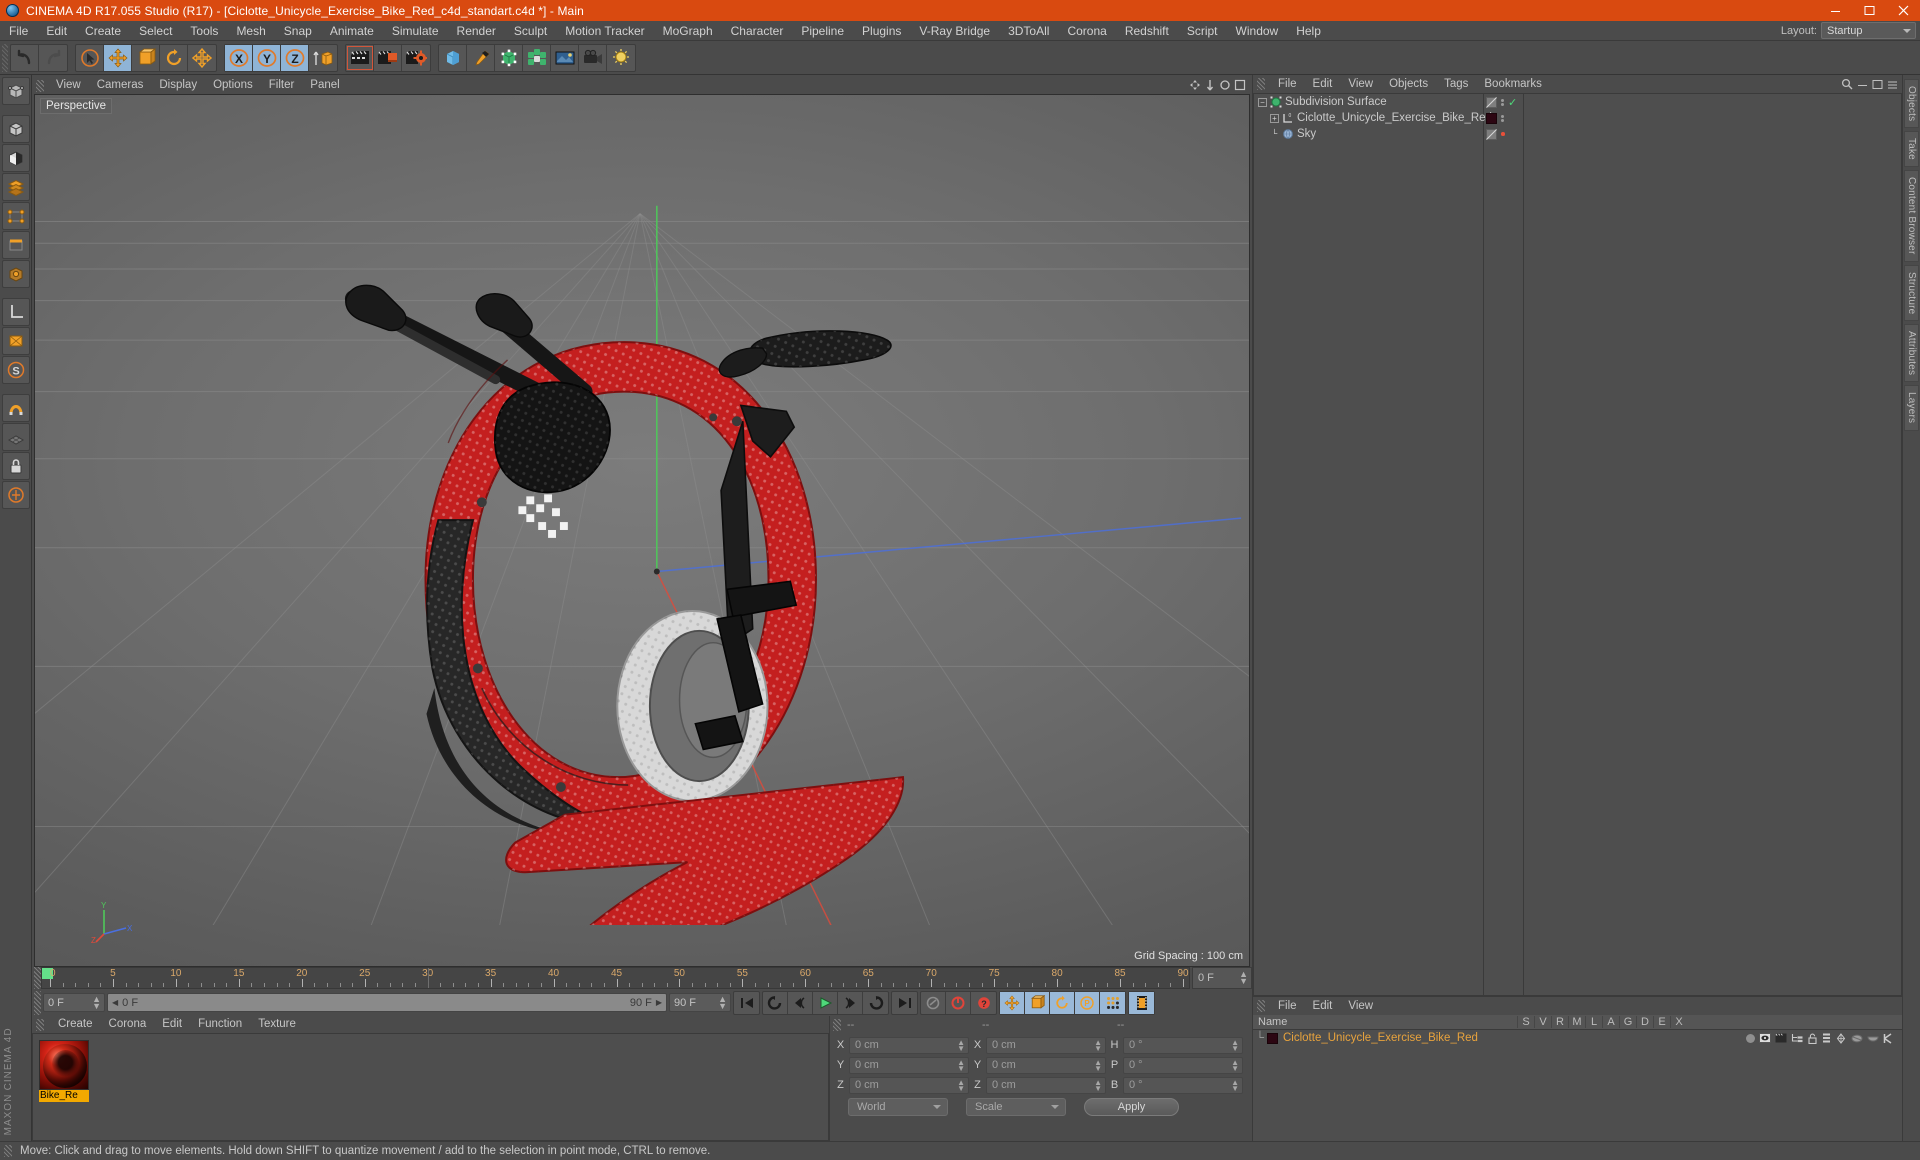  What do you see at coordinates (1502, 118) in the screenshot?
I see `visibility-dots` at bounding box center [1502, 118].